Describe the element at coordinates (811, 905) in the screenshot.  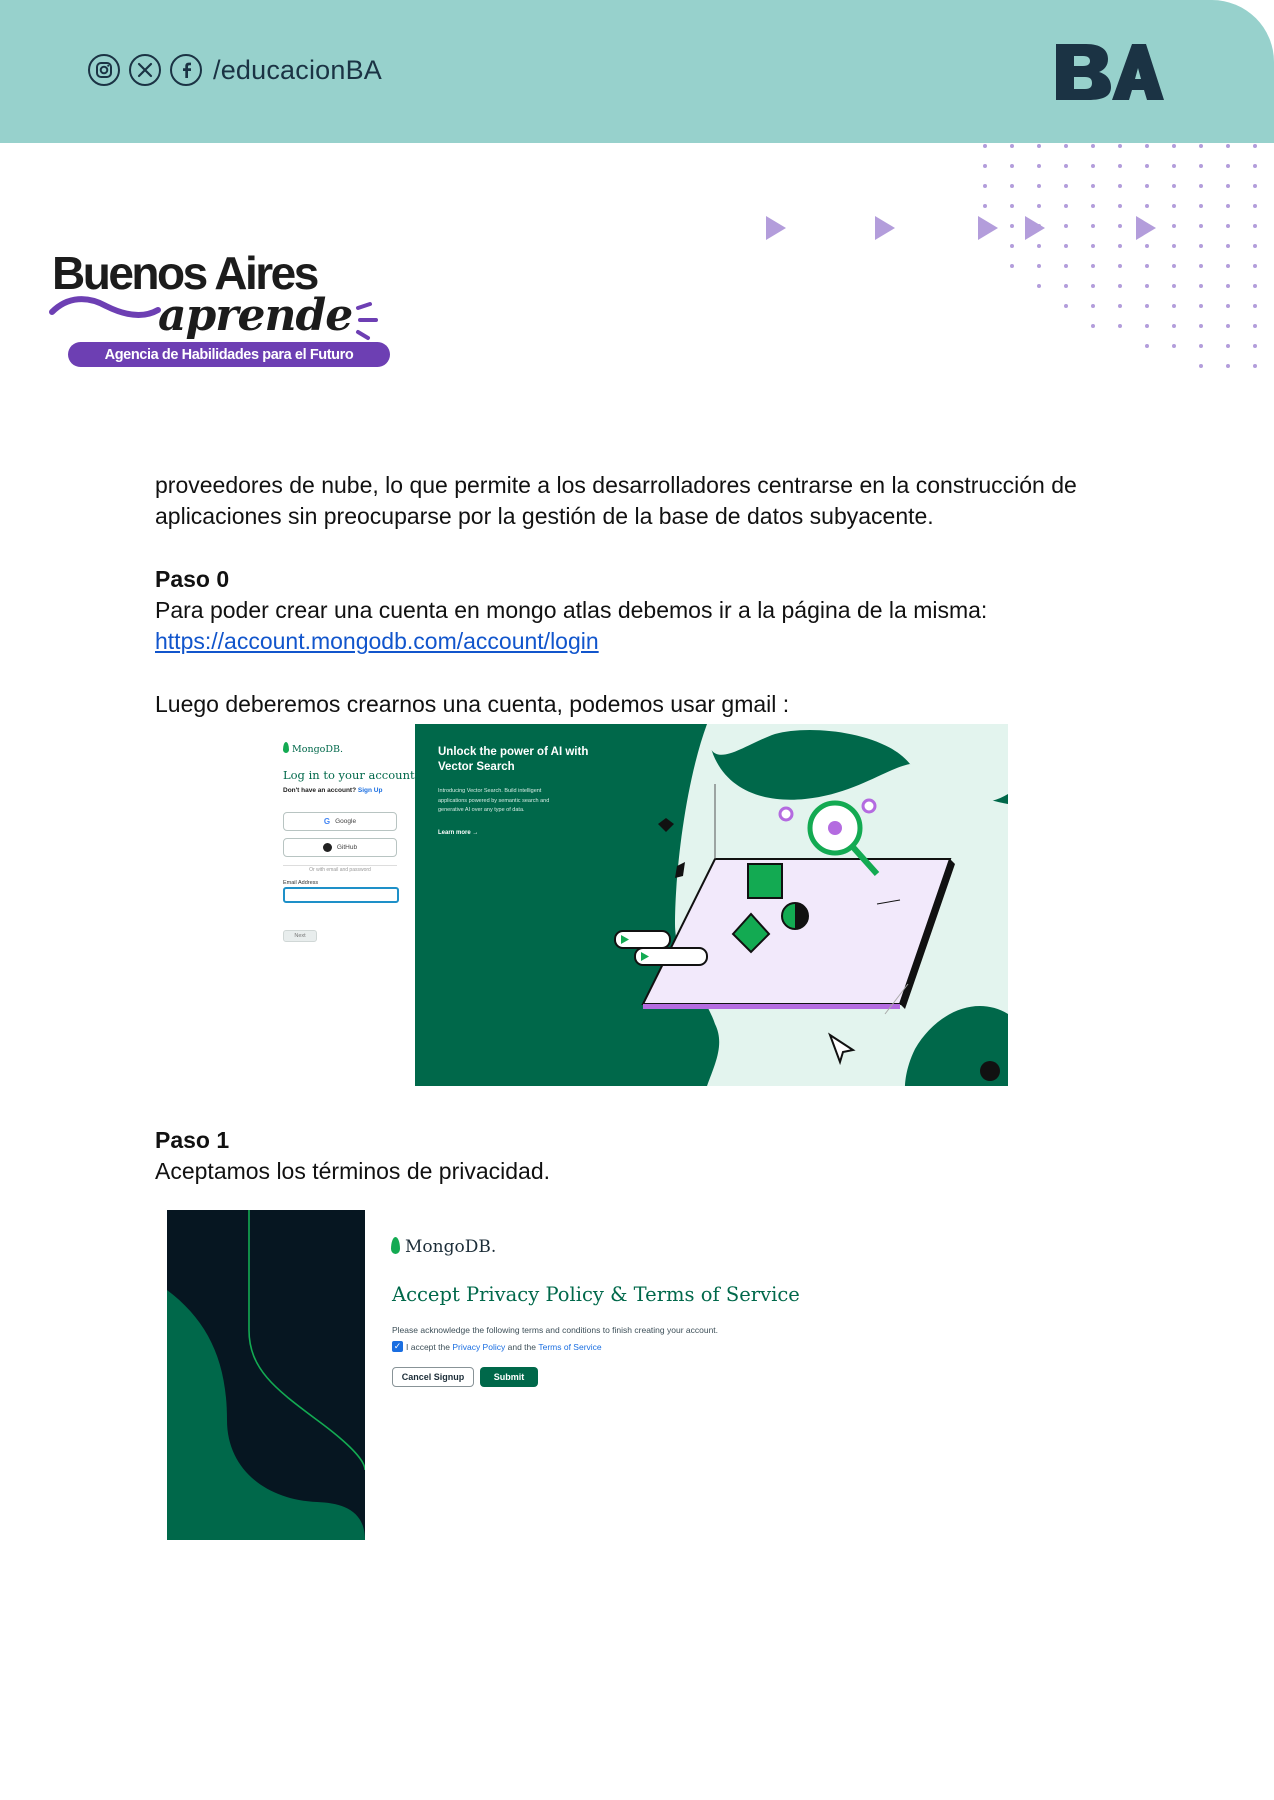
I see `vector-search-illustration` at that location.